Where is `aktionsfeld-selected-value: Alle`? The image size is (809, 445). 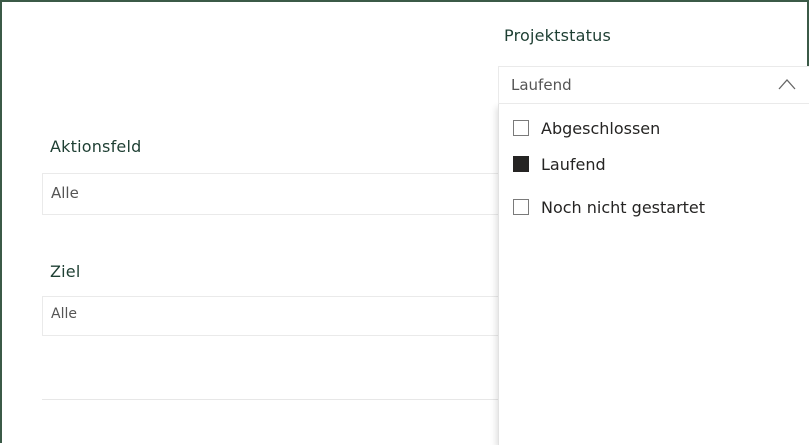 aktionsfeld-selected-value: Alle is located at coordinates (65, 193).